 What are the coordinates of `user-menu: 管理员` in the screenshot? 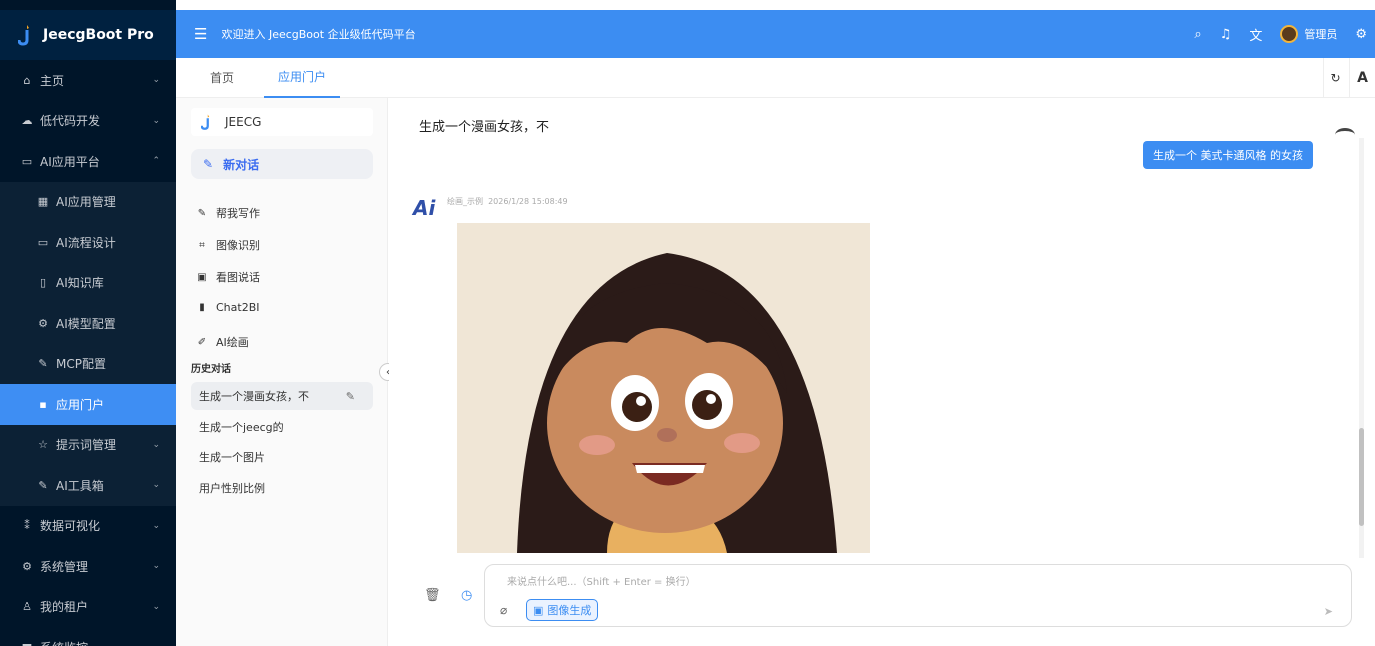 It's located at (1308, 34).